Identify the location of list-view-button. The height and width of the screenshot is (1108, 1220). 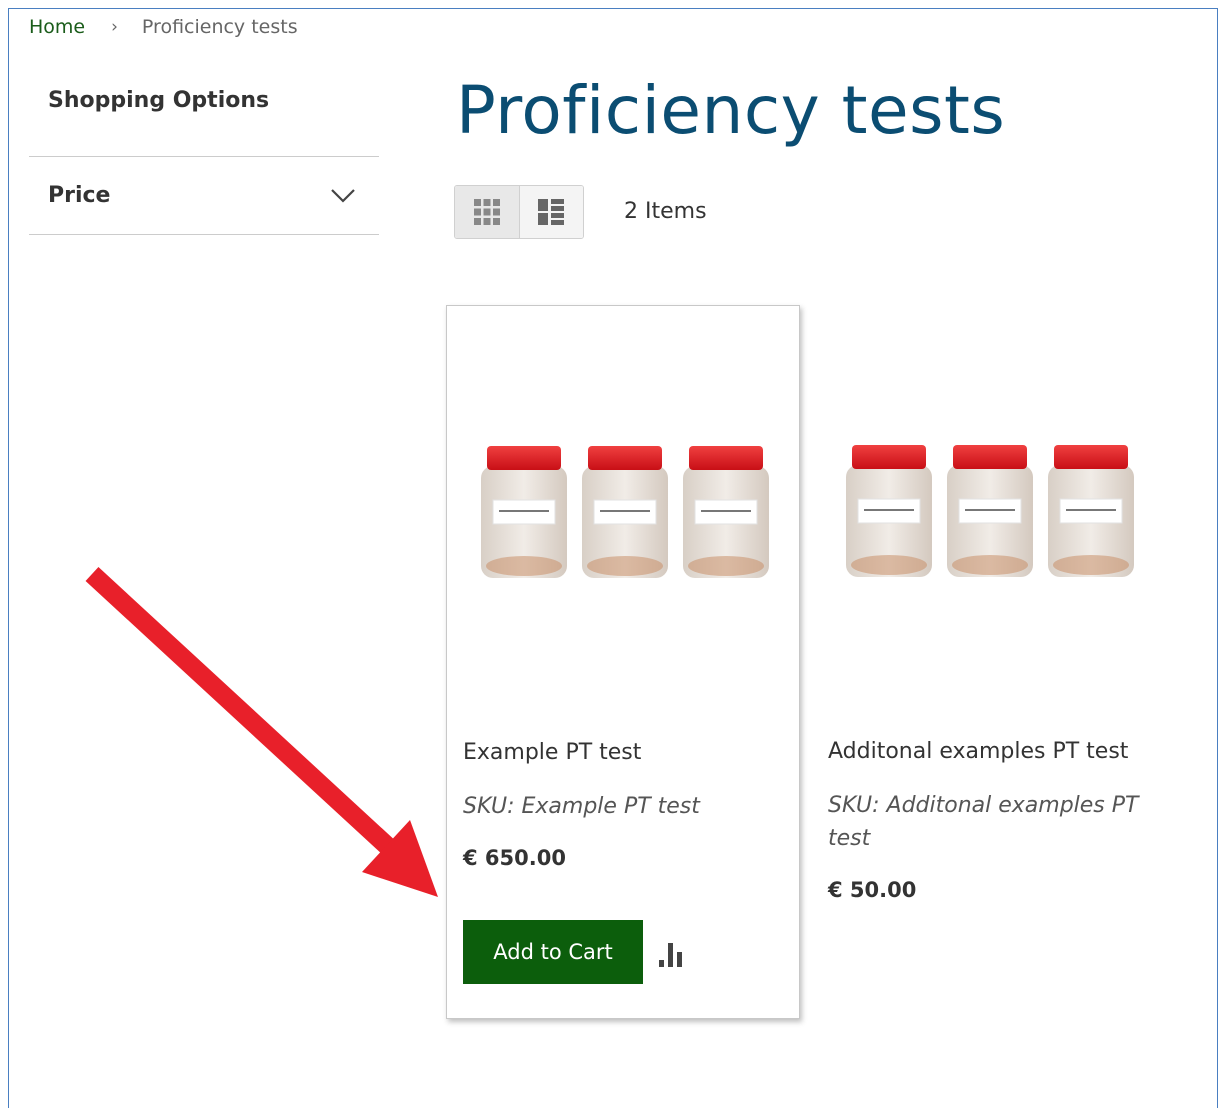
(550, 212).